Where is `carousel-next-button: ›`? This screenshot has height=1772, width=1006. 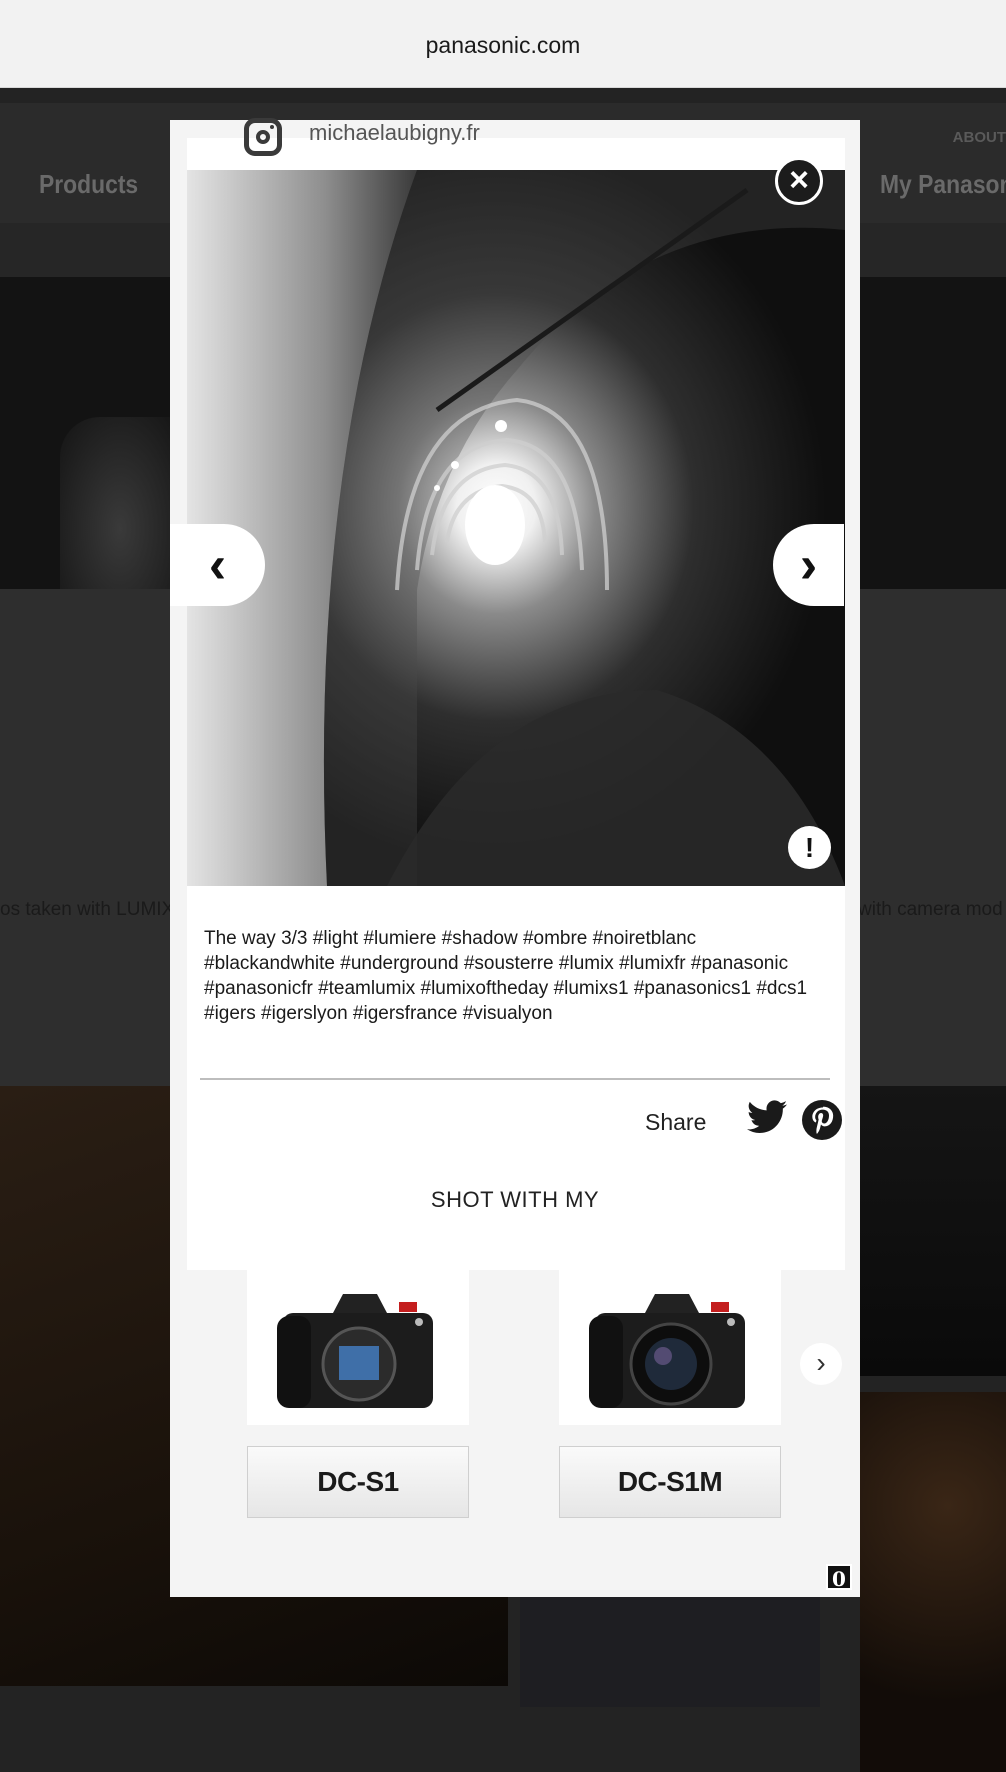
carousel-next-button: › is located at coordinates (821, 1364).